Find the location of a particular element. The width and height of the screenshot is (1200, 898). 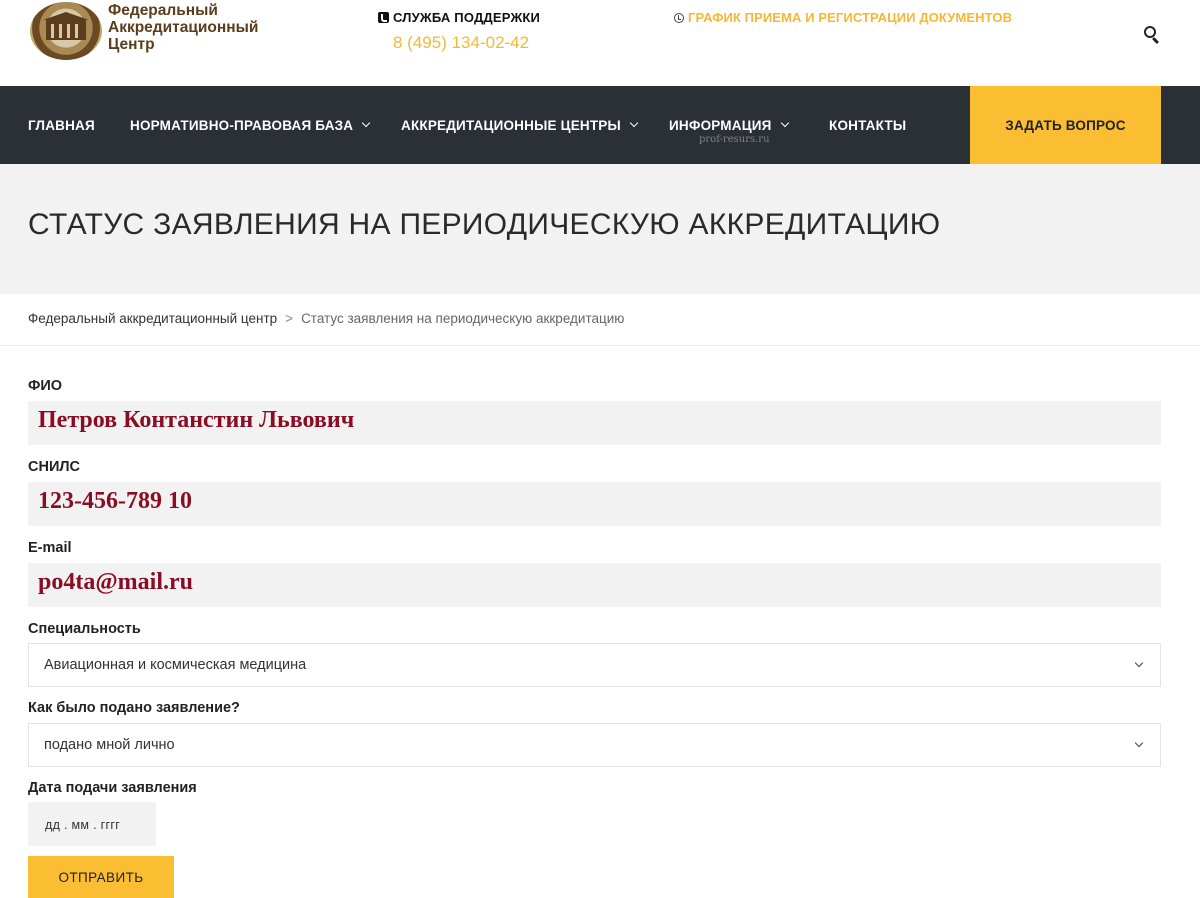

nav-item-label: АККРЕДИТАЦИОННЫЕ ЦЕНТРЫ is located at coordinates (511, 125).